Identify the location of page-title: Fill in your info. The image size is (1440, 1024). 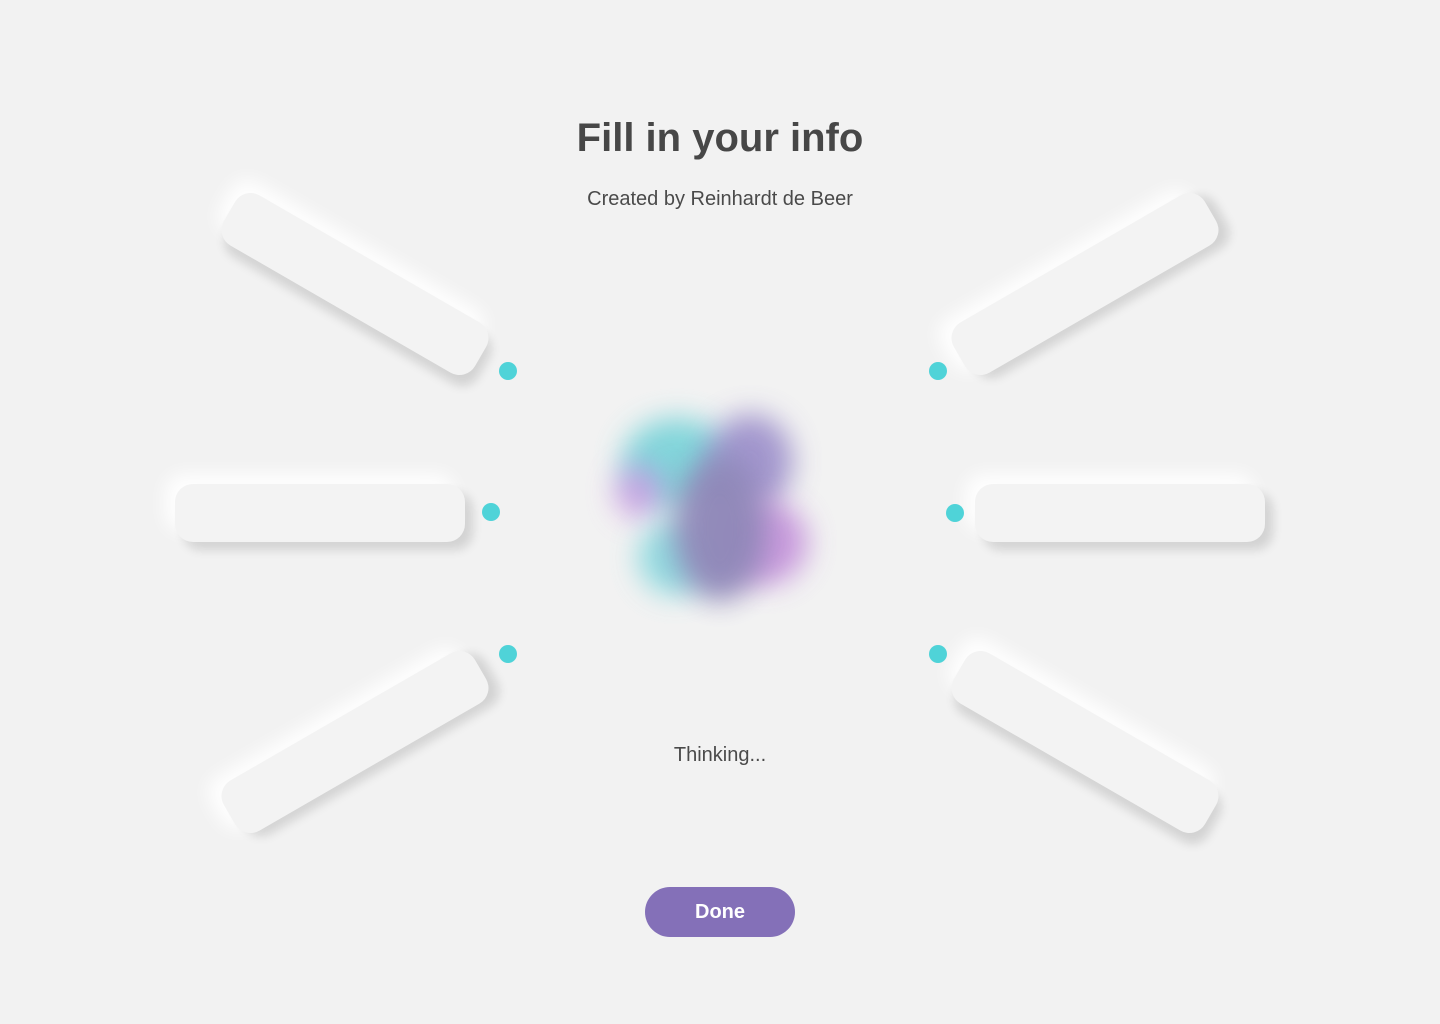
(720, 138).